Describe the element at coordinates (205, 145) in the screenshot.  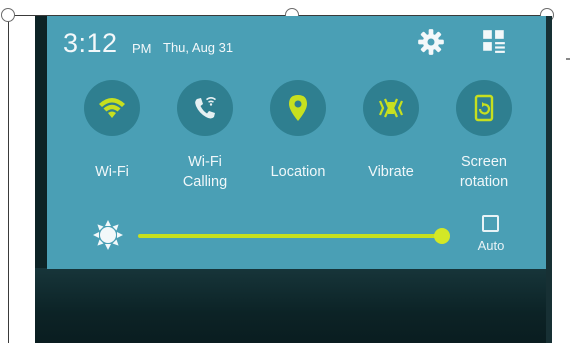
I see `tile-wifi-calling: Wi-Fi Calling` at that location.